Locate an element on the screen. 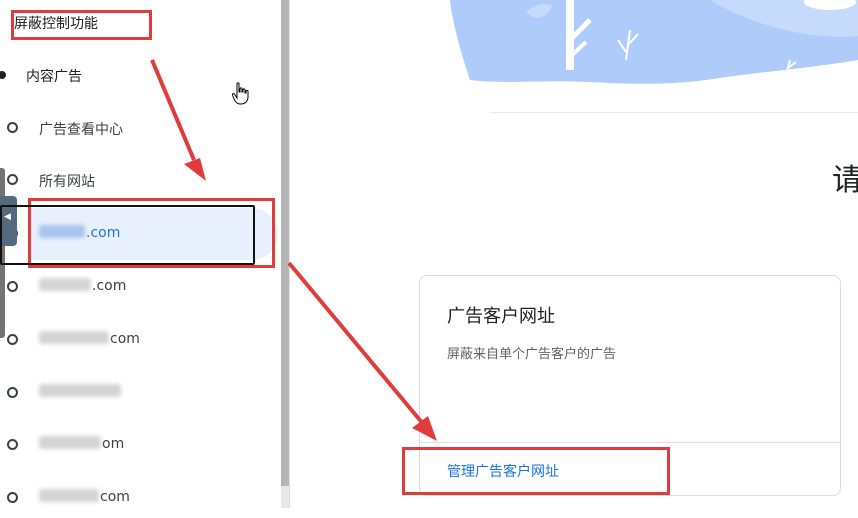 This screenshot has height=518, width=858. hand-pointer-icon is located at coordinates (240, 93).